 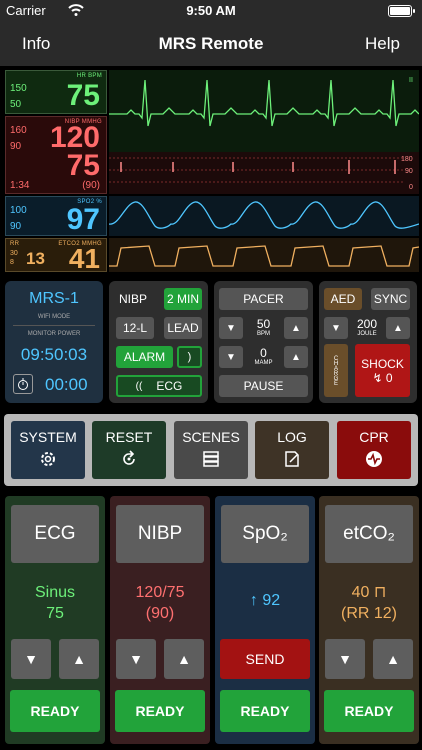 I want to click on status-bar: Carrier 9:50 AM, so click(x=211, y=11).